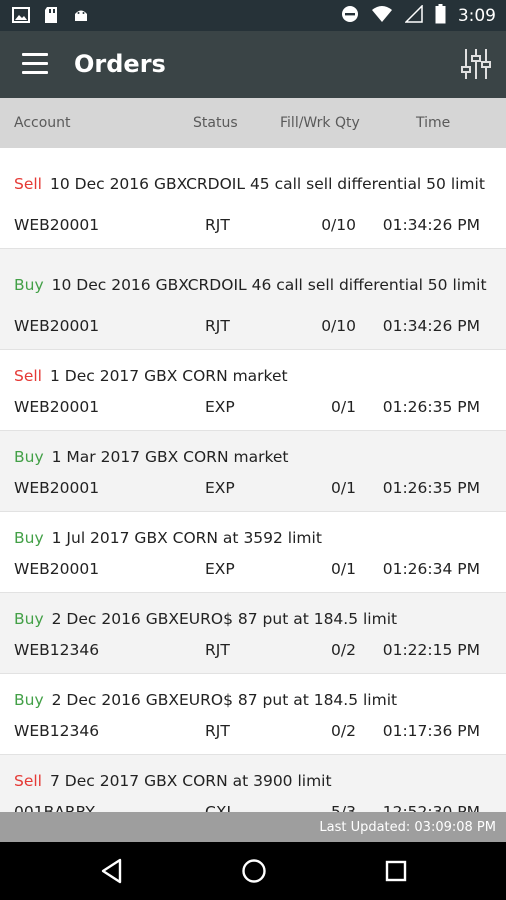 This screenshot has width=506, height=900. Describe the element at coordinates (186, 538) in the screenshot. I see `order-description: 1 Jul 2017 GBX CORN at 3592 limit` at that location.